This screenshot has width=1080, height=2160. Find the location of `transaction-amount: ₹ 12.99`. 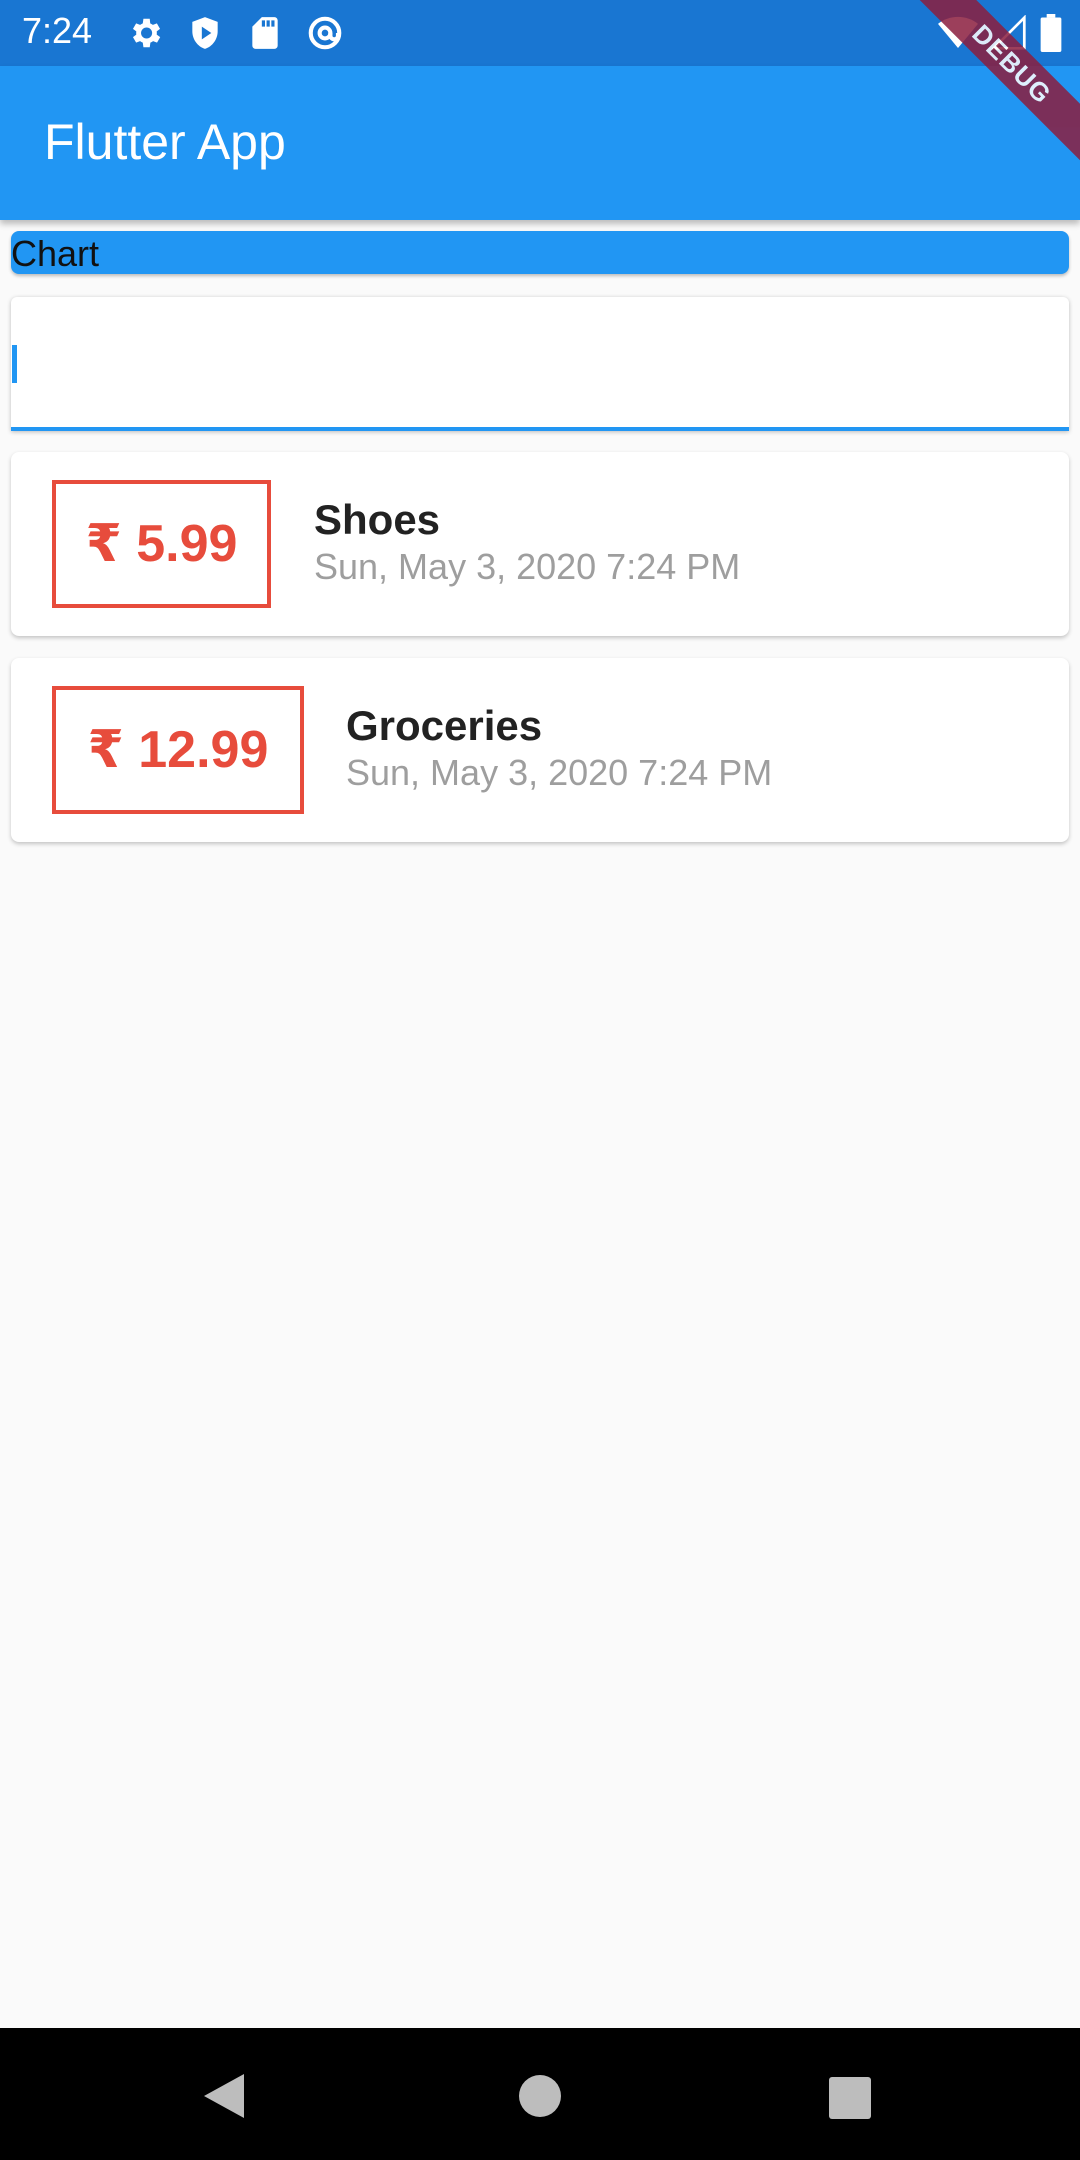

transaction-amount: ₹ 12.99 is located at coordinates (178, 750).